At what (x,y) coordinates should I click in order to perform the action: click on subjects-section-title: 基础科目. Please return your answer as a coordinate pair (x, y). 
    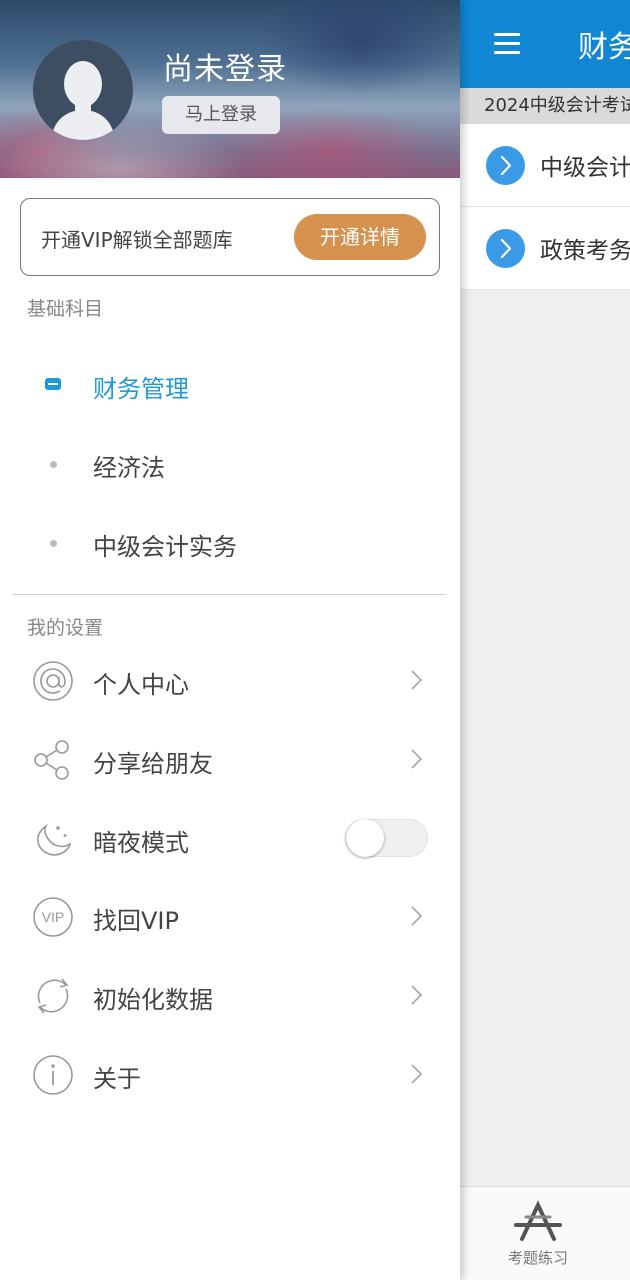
    Looking at the image, I should click on (65, 309).